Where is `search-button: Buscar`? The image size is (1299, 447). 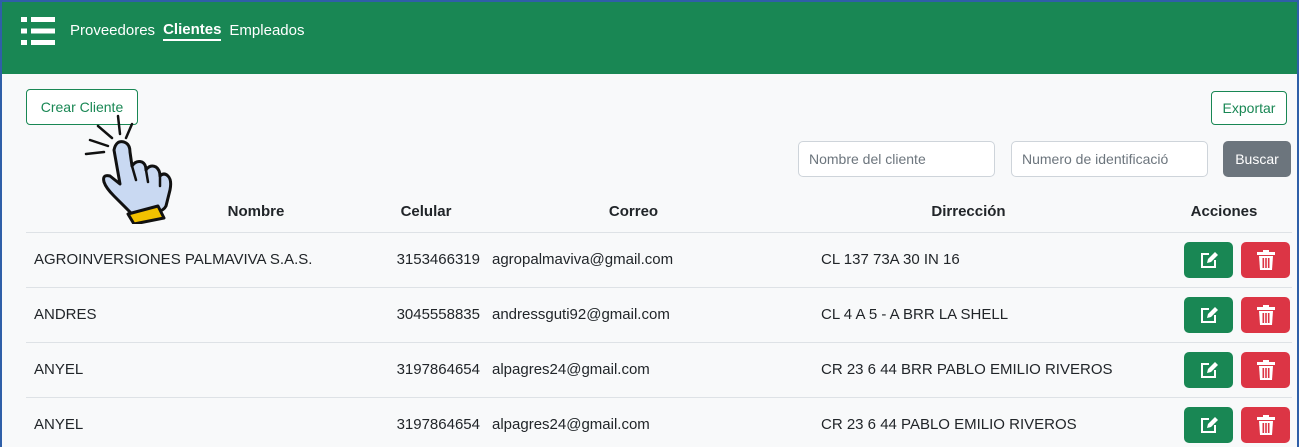 search-button: Buscar is located at coordinates (1257, 159).